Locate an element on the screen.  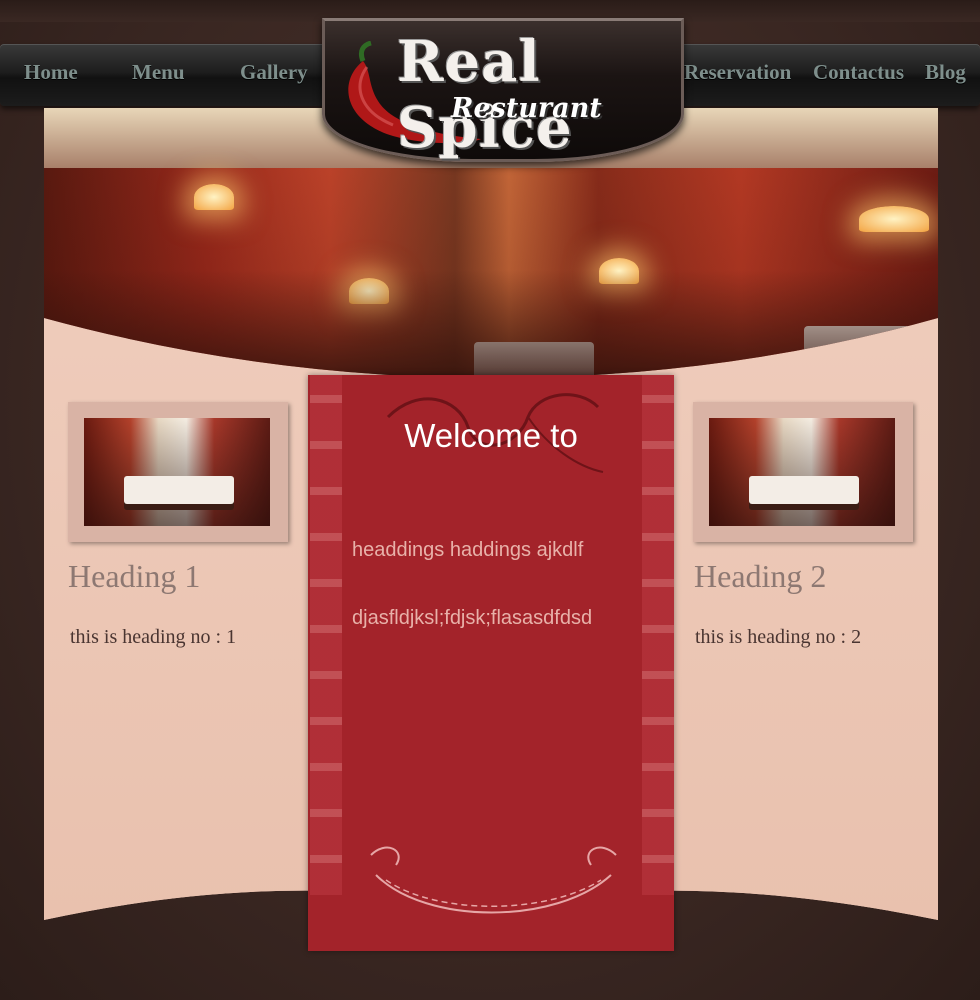
thumbnail-left is located at coordinates (178, 472).